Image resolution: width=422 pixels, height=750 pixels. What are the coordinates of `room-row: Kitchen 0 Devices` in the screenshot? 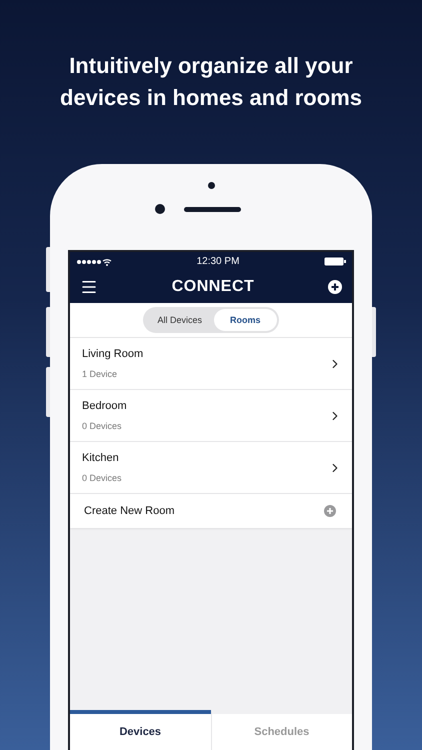 It's located at (211, 468).